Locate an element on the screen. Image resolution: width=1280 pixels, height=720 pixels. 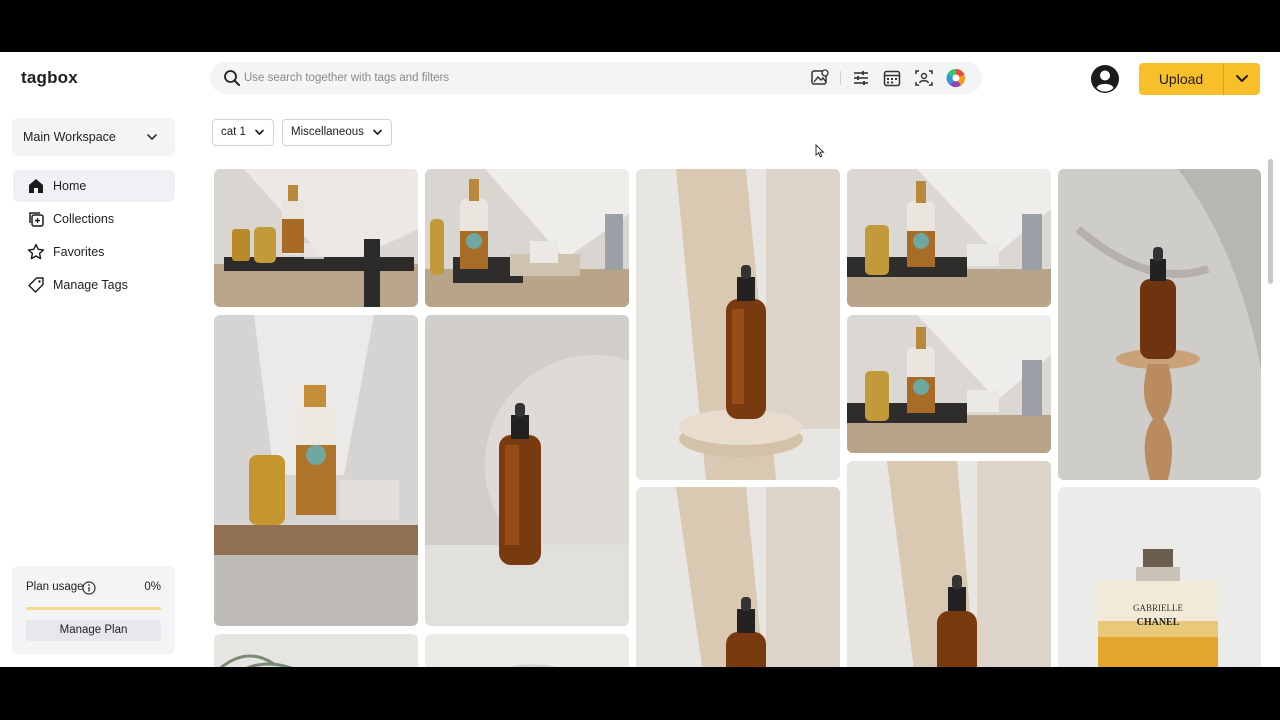
scrollbar-thumb is located at coordinates (1270, 221).